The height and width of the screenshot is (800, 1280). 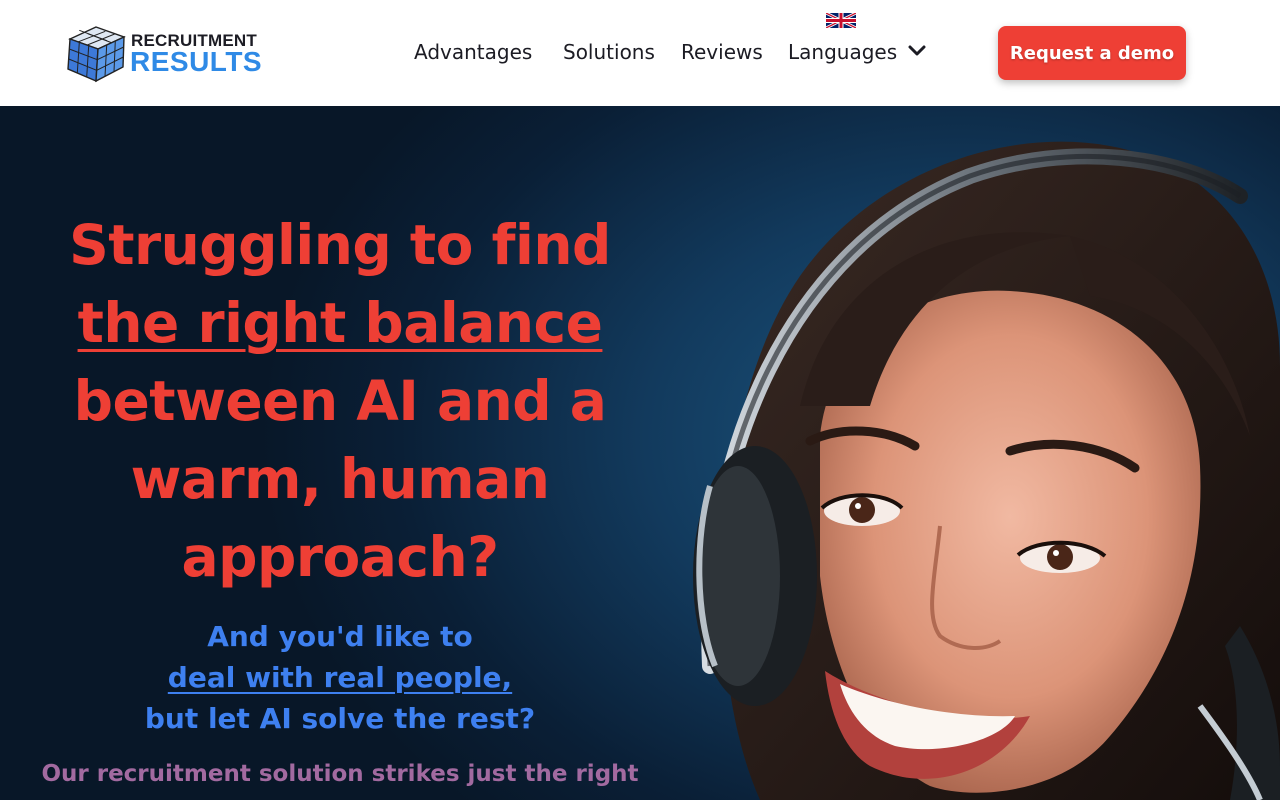 I want to click on headline-line-2-underlined: the right balance, so click(x=340, y=323).